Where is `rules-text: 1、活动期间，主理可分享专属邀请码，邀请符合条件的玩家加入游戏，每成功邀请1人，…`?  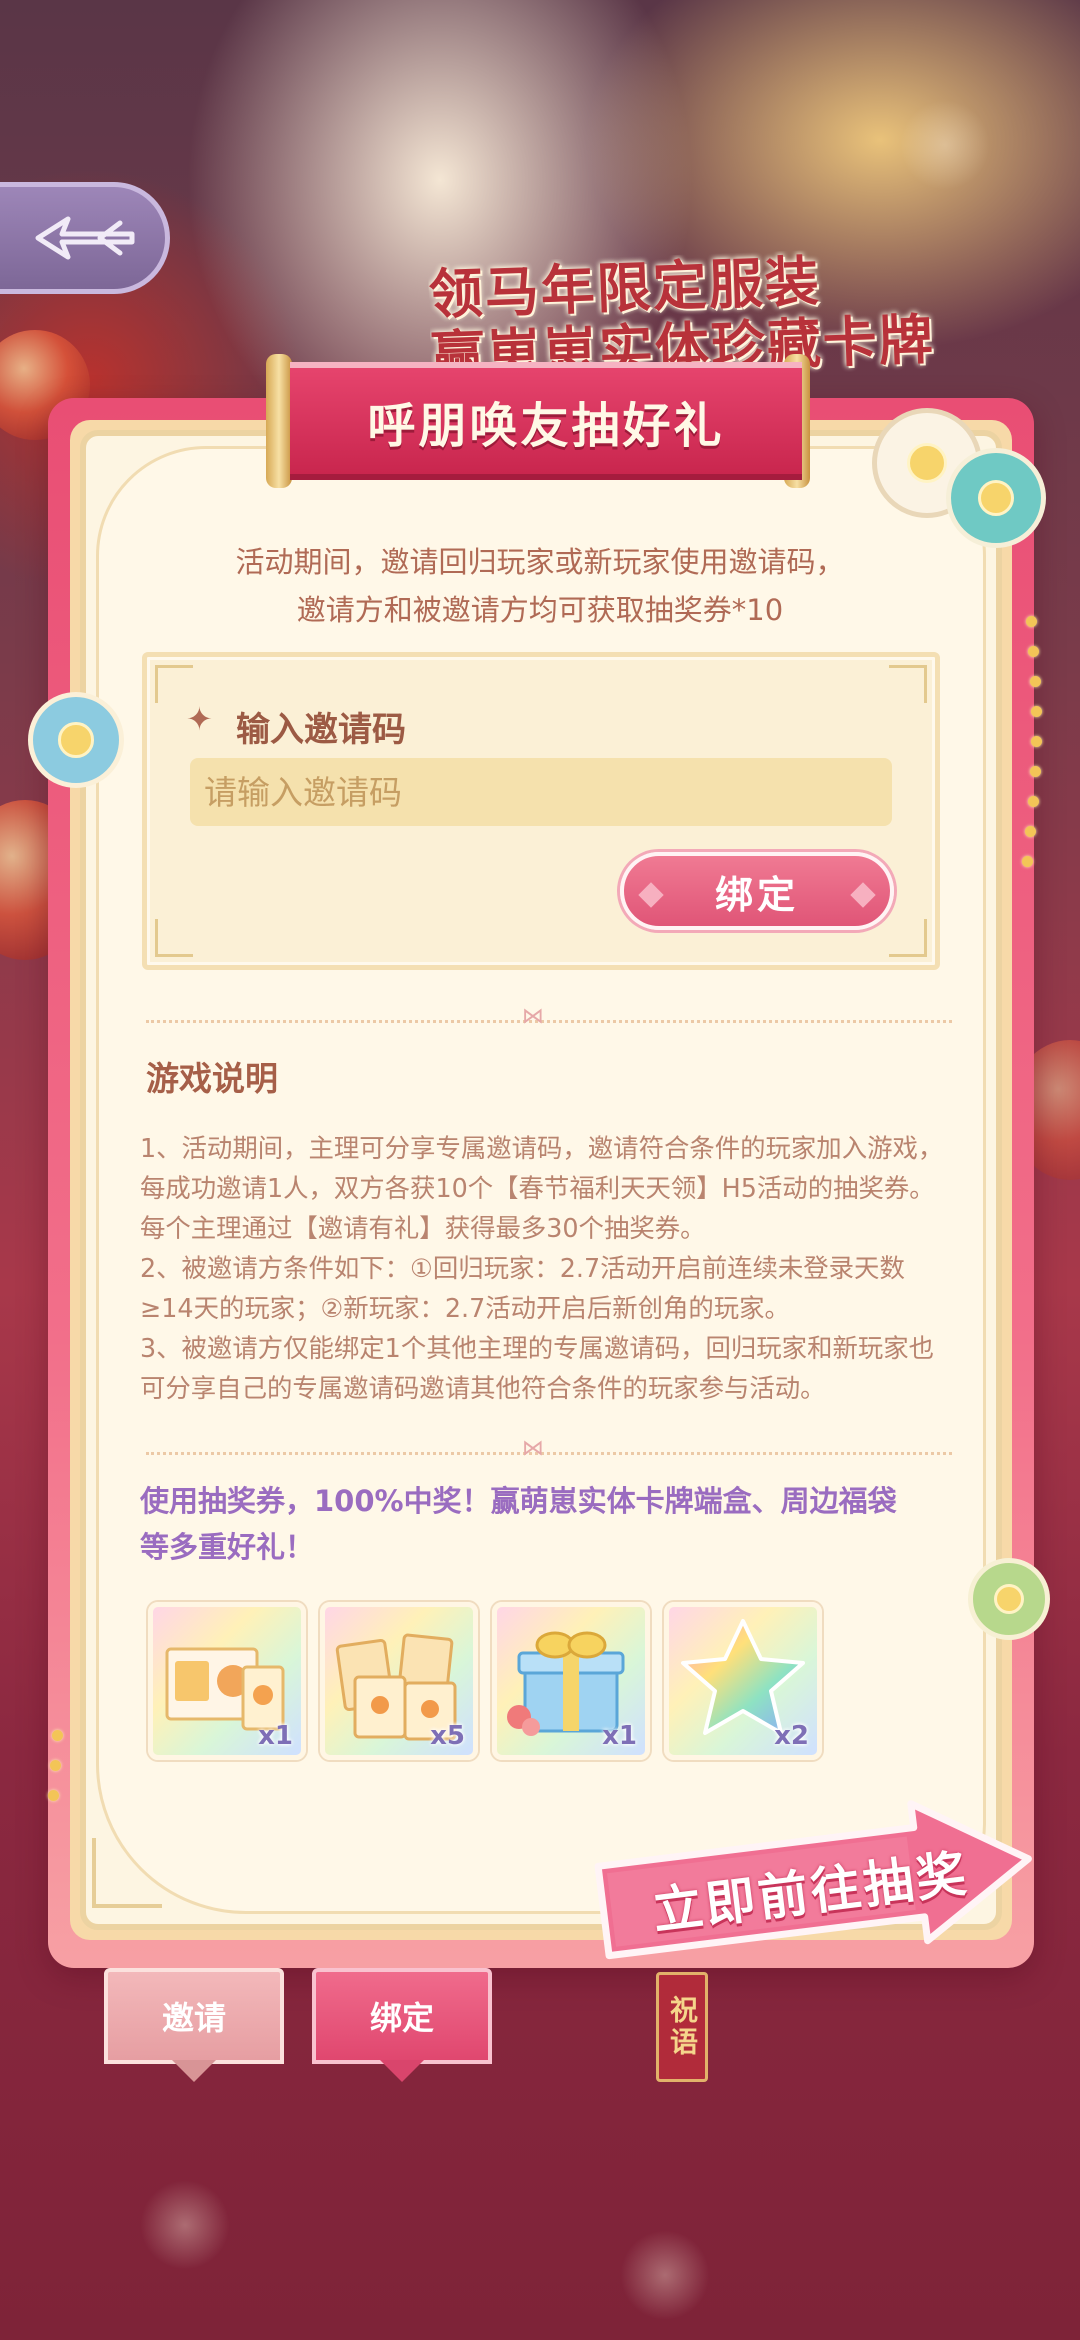 rules-text: 1、活动期间，主理可分享专属邀请码，邀请符合条件的玩家加入游戏，每成功邀请1人，… is located at coordinates (545, 1268).